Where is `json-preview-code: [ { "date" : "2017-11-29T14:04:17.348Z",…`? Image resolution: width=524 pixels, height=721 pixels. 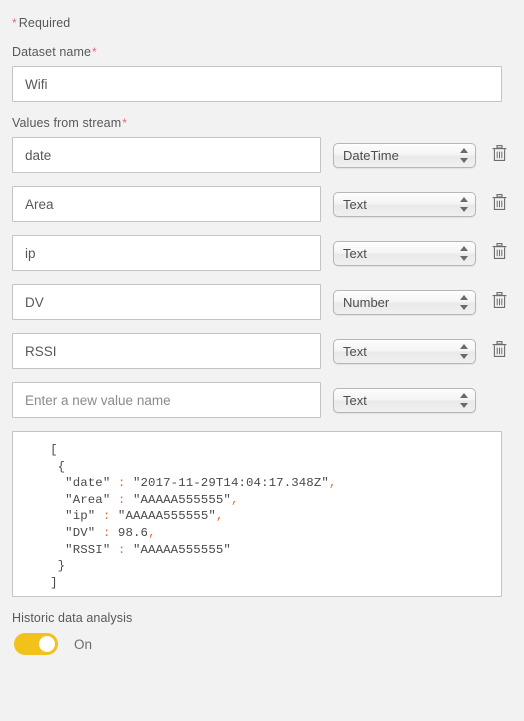
json-preview-code: [ { "date" : "2017-11-29T14:04:17.348Z",… is located at coordinates (193, 516).